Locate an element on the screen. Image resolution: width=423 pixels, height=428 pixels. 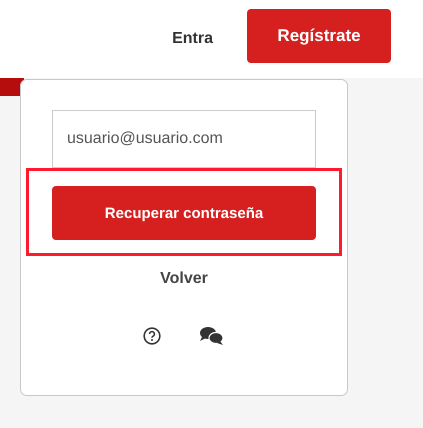
chat-icon is located at coordinates (212, 336).